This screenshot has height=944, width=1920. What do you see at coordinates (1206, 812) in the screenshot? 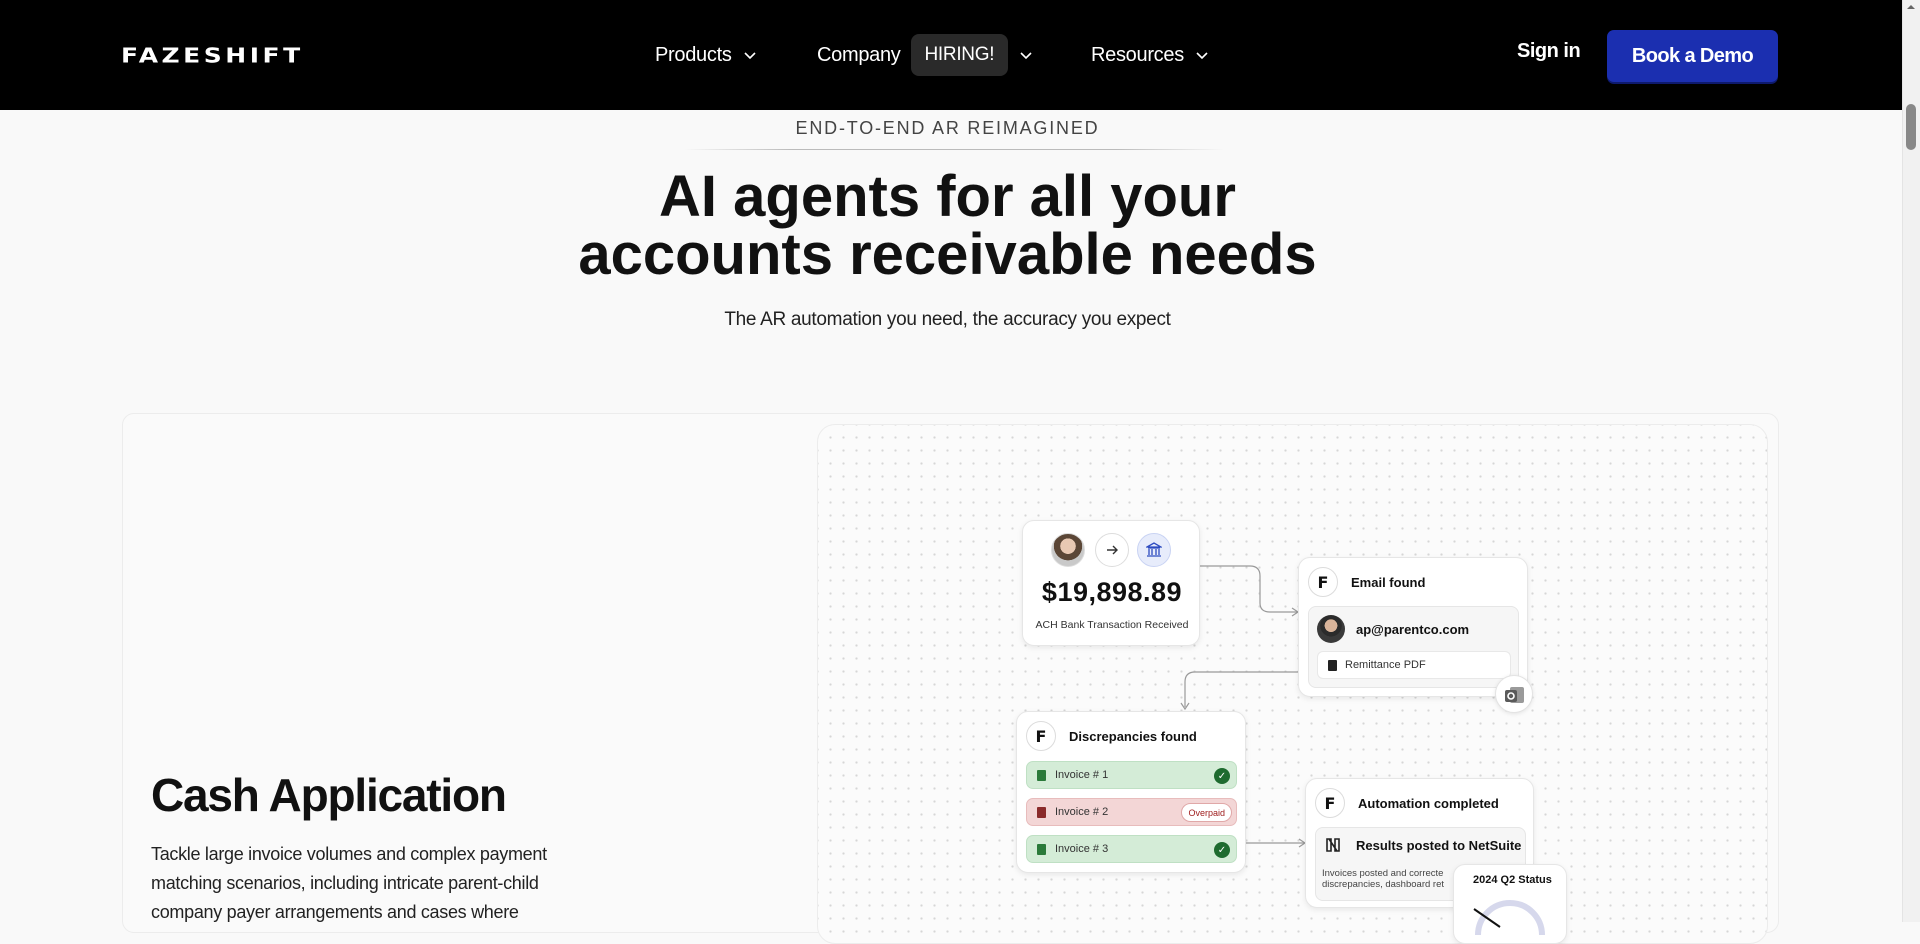
I see `overpaid-badge: Overpaid` at bounding box center [1206, 812].